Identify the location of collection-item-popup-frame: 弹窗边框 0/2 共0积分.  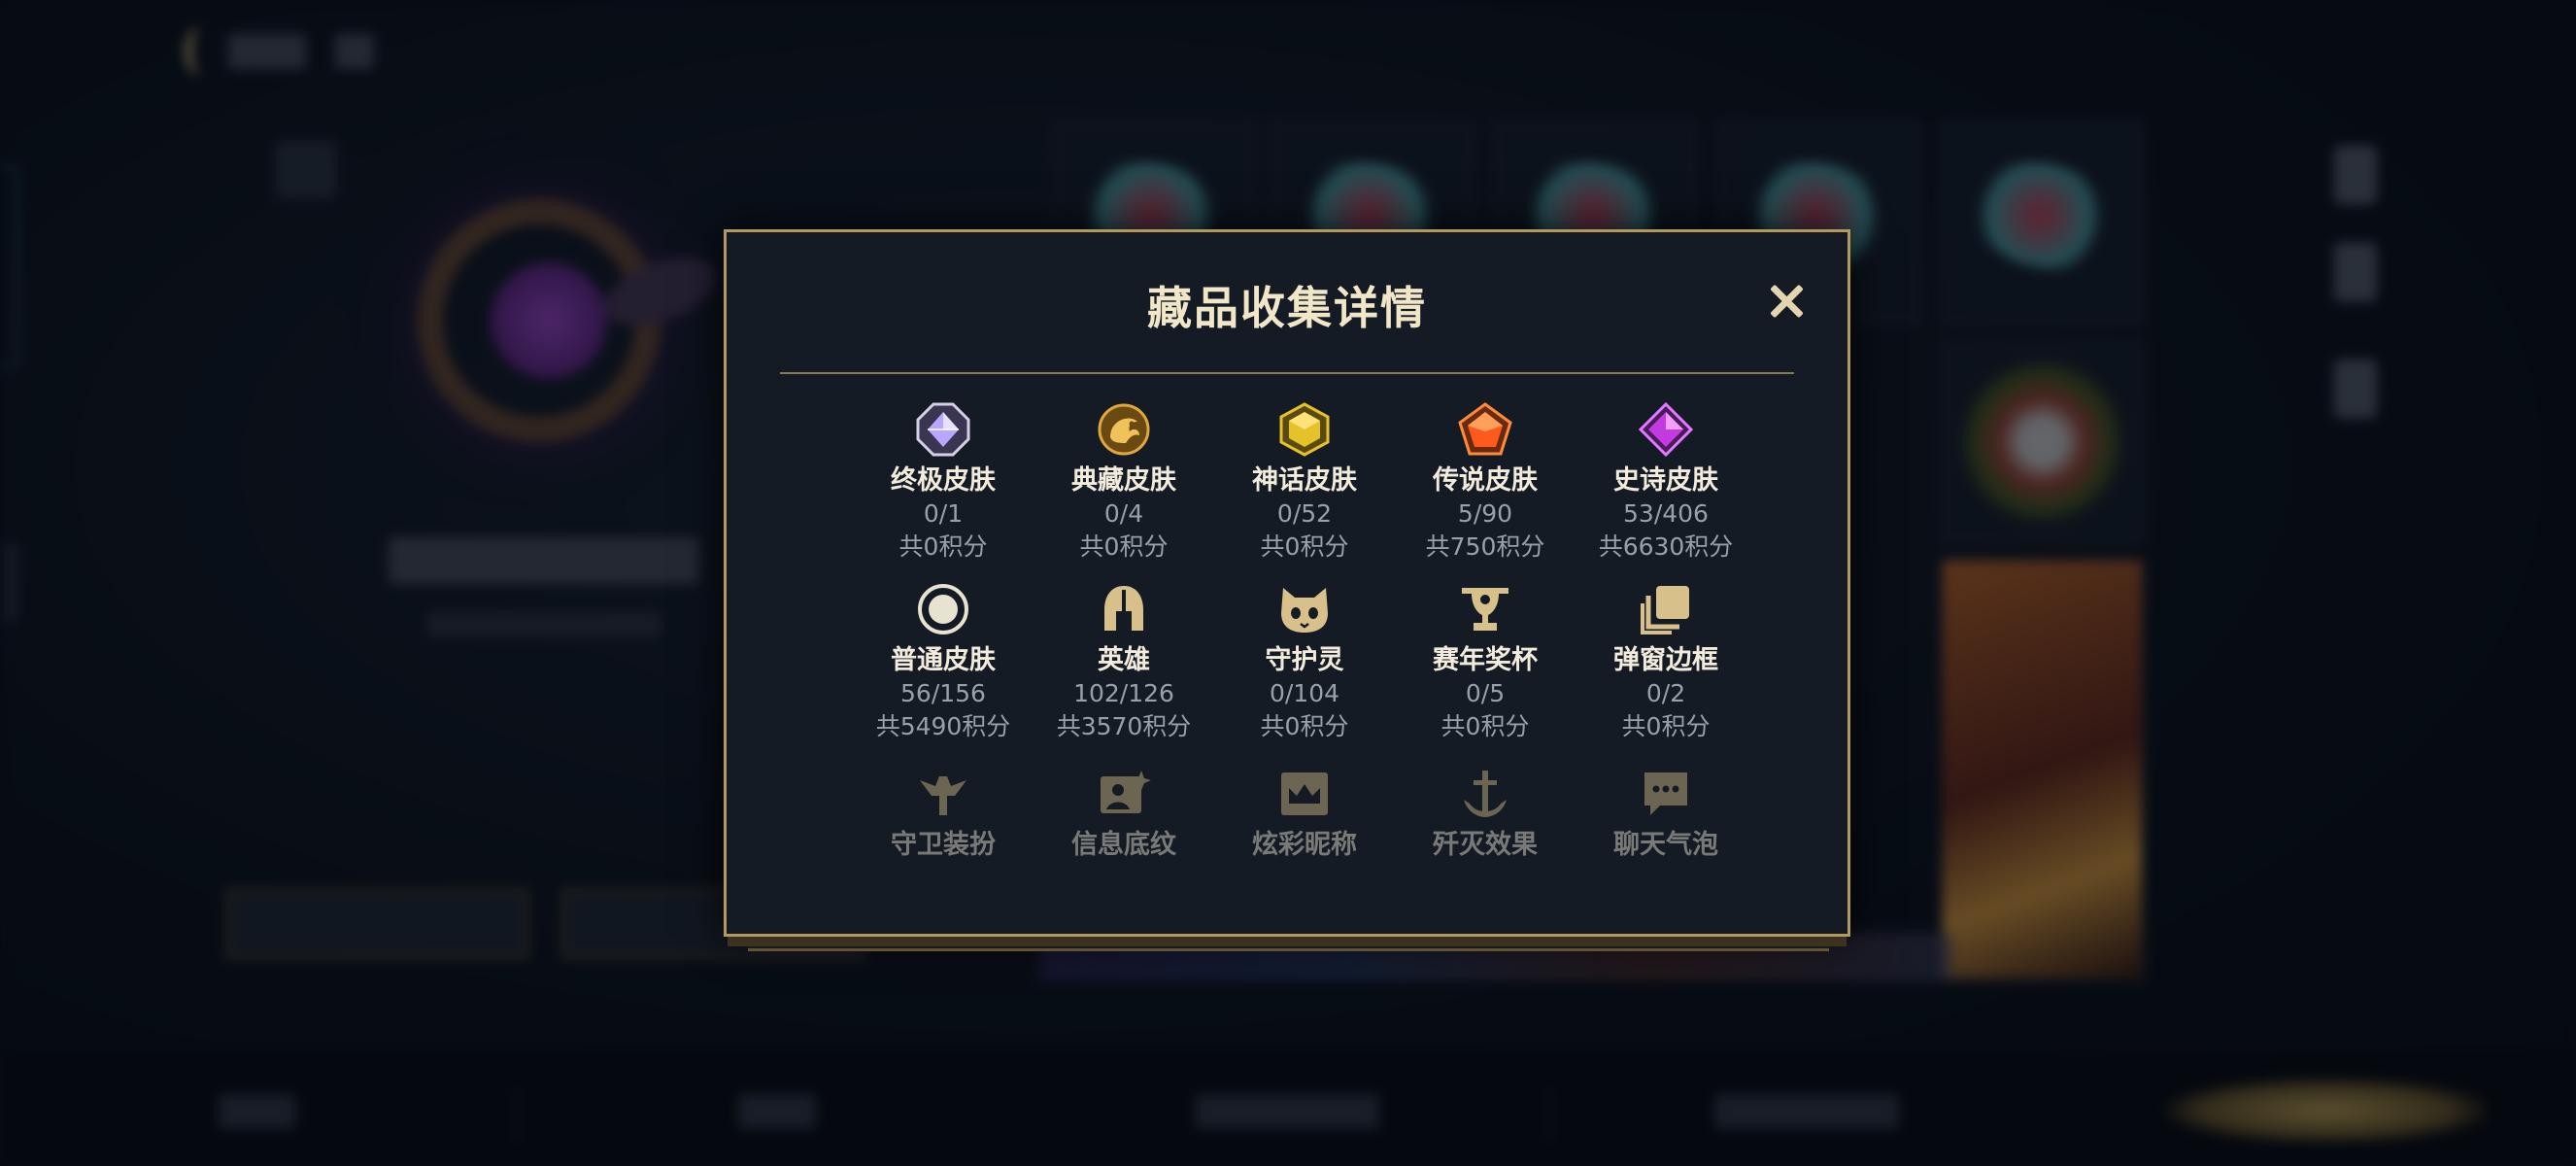
(1666, 662).